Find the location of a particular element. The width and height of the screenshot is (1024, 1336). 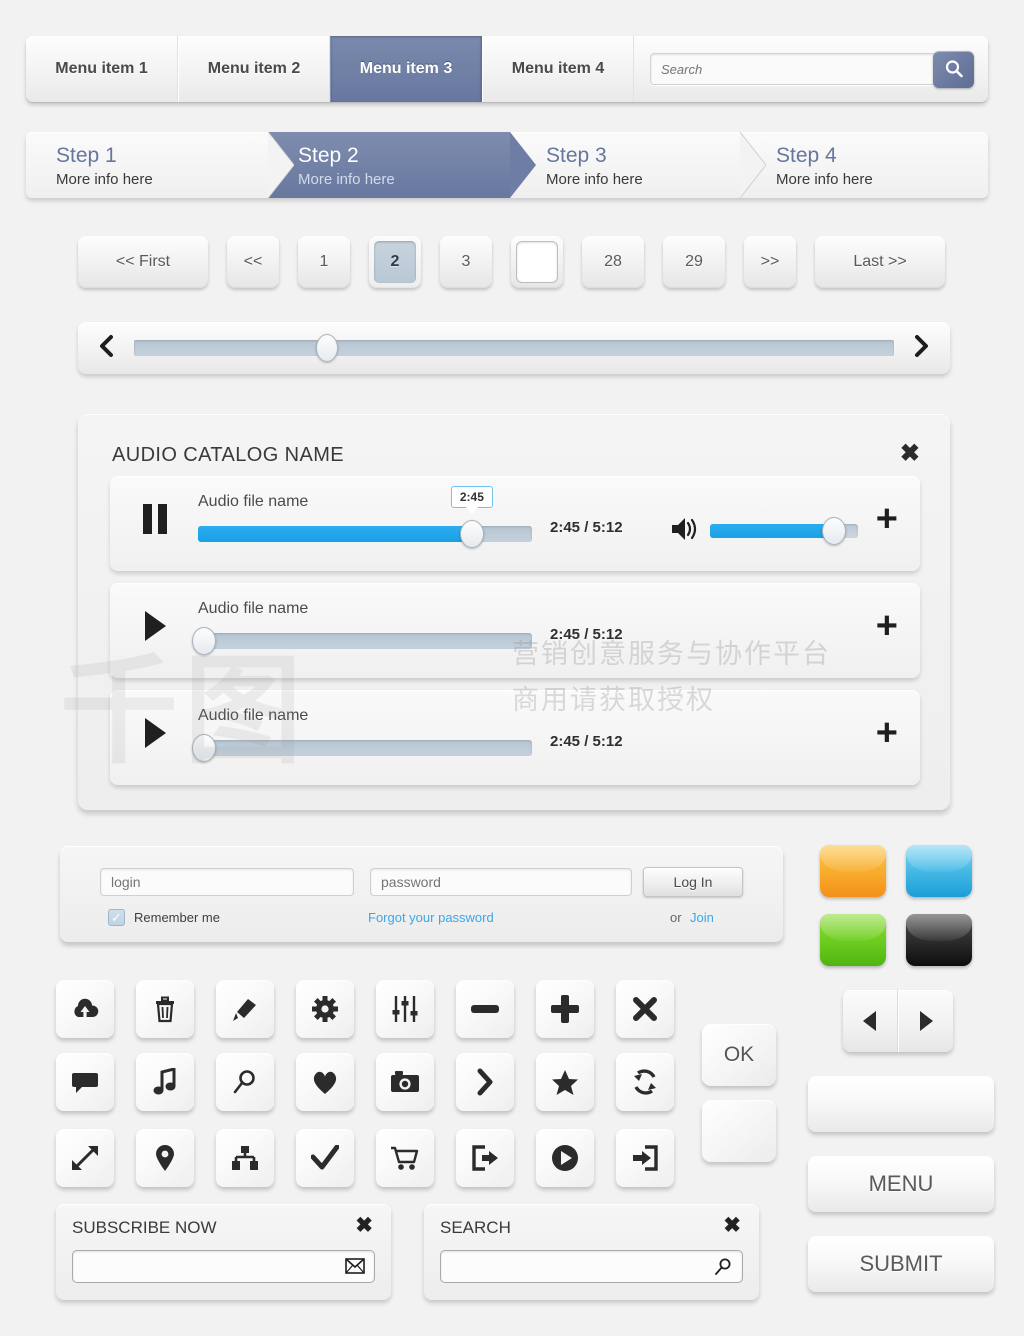

chevron-right-icon-button is located at coordinates (485, 1082).